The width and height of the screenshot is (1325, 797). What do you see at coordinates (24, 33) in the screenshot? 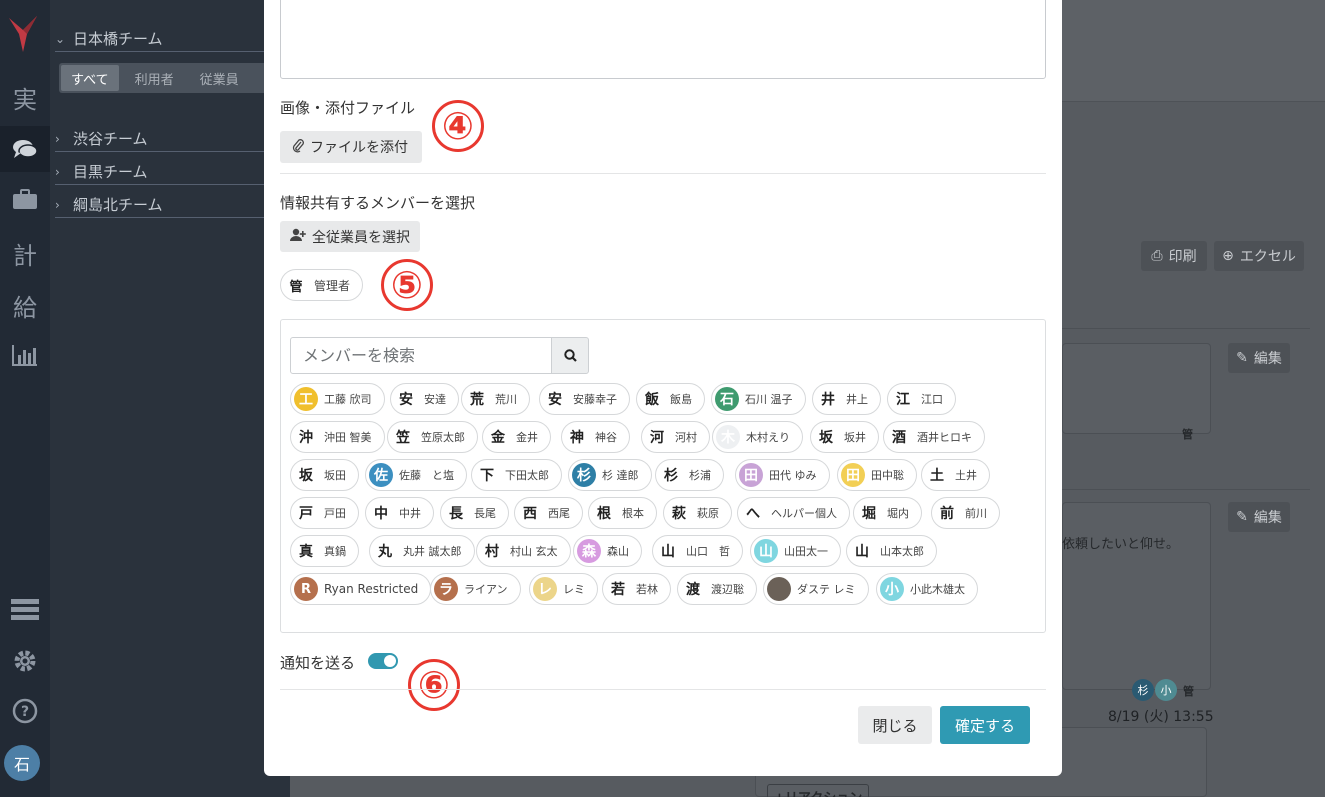
I see `app-logo-icon` at bounding box center [24, 33].